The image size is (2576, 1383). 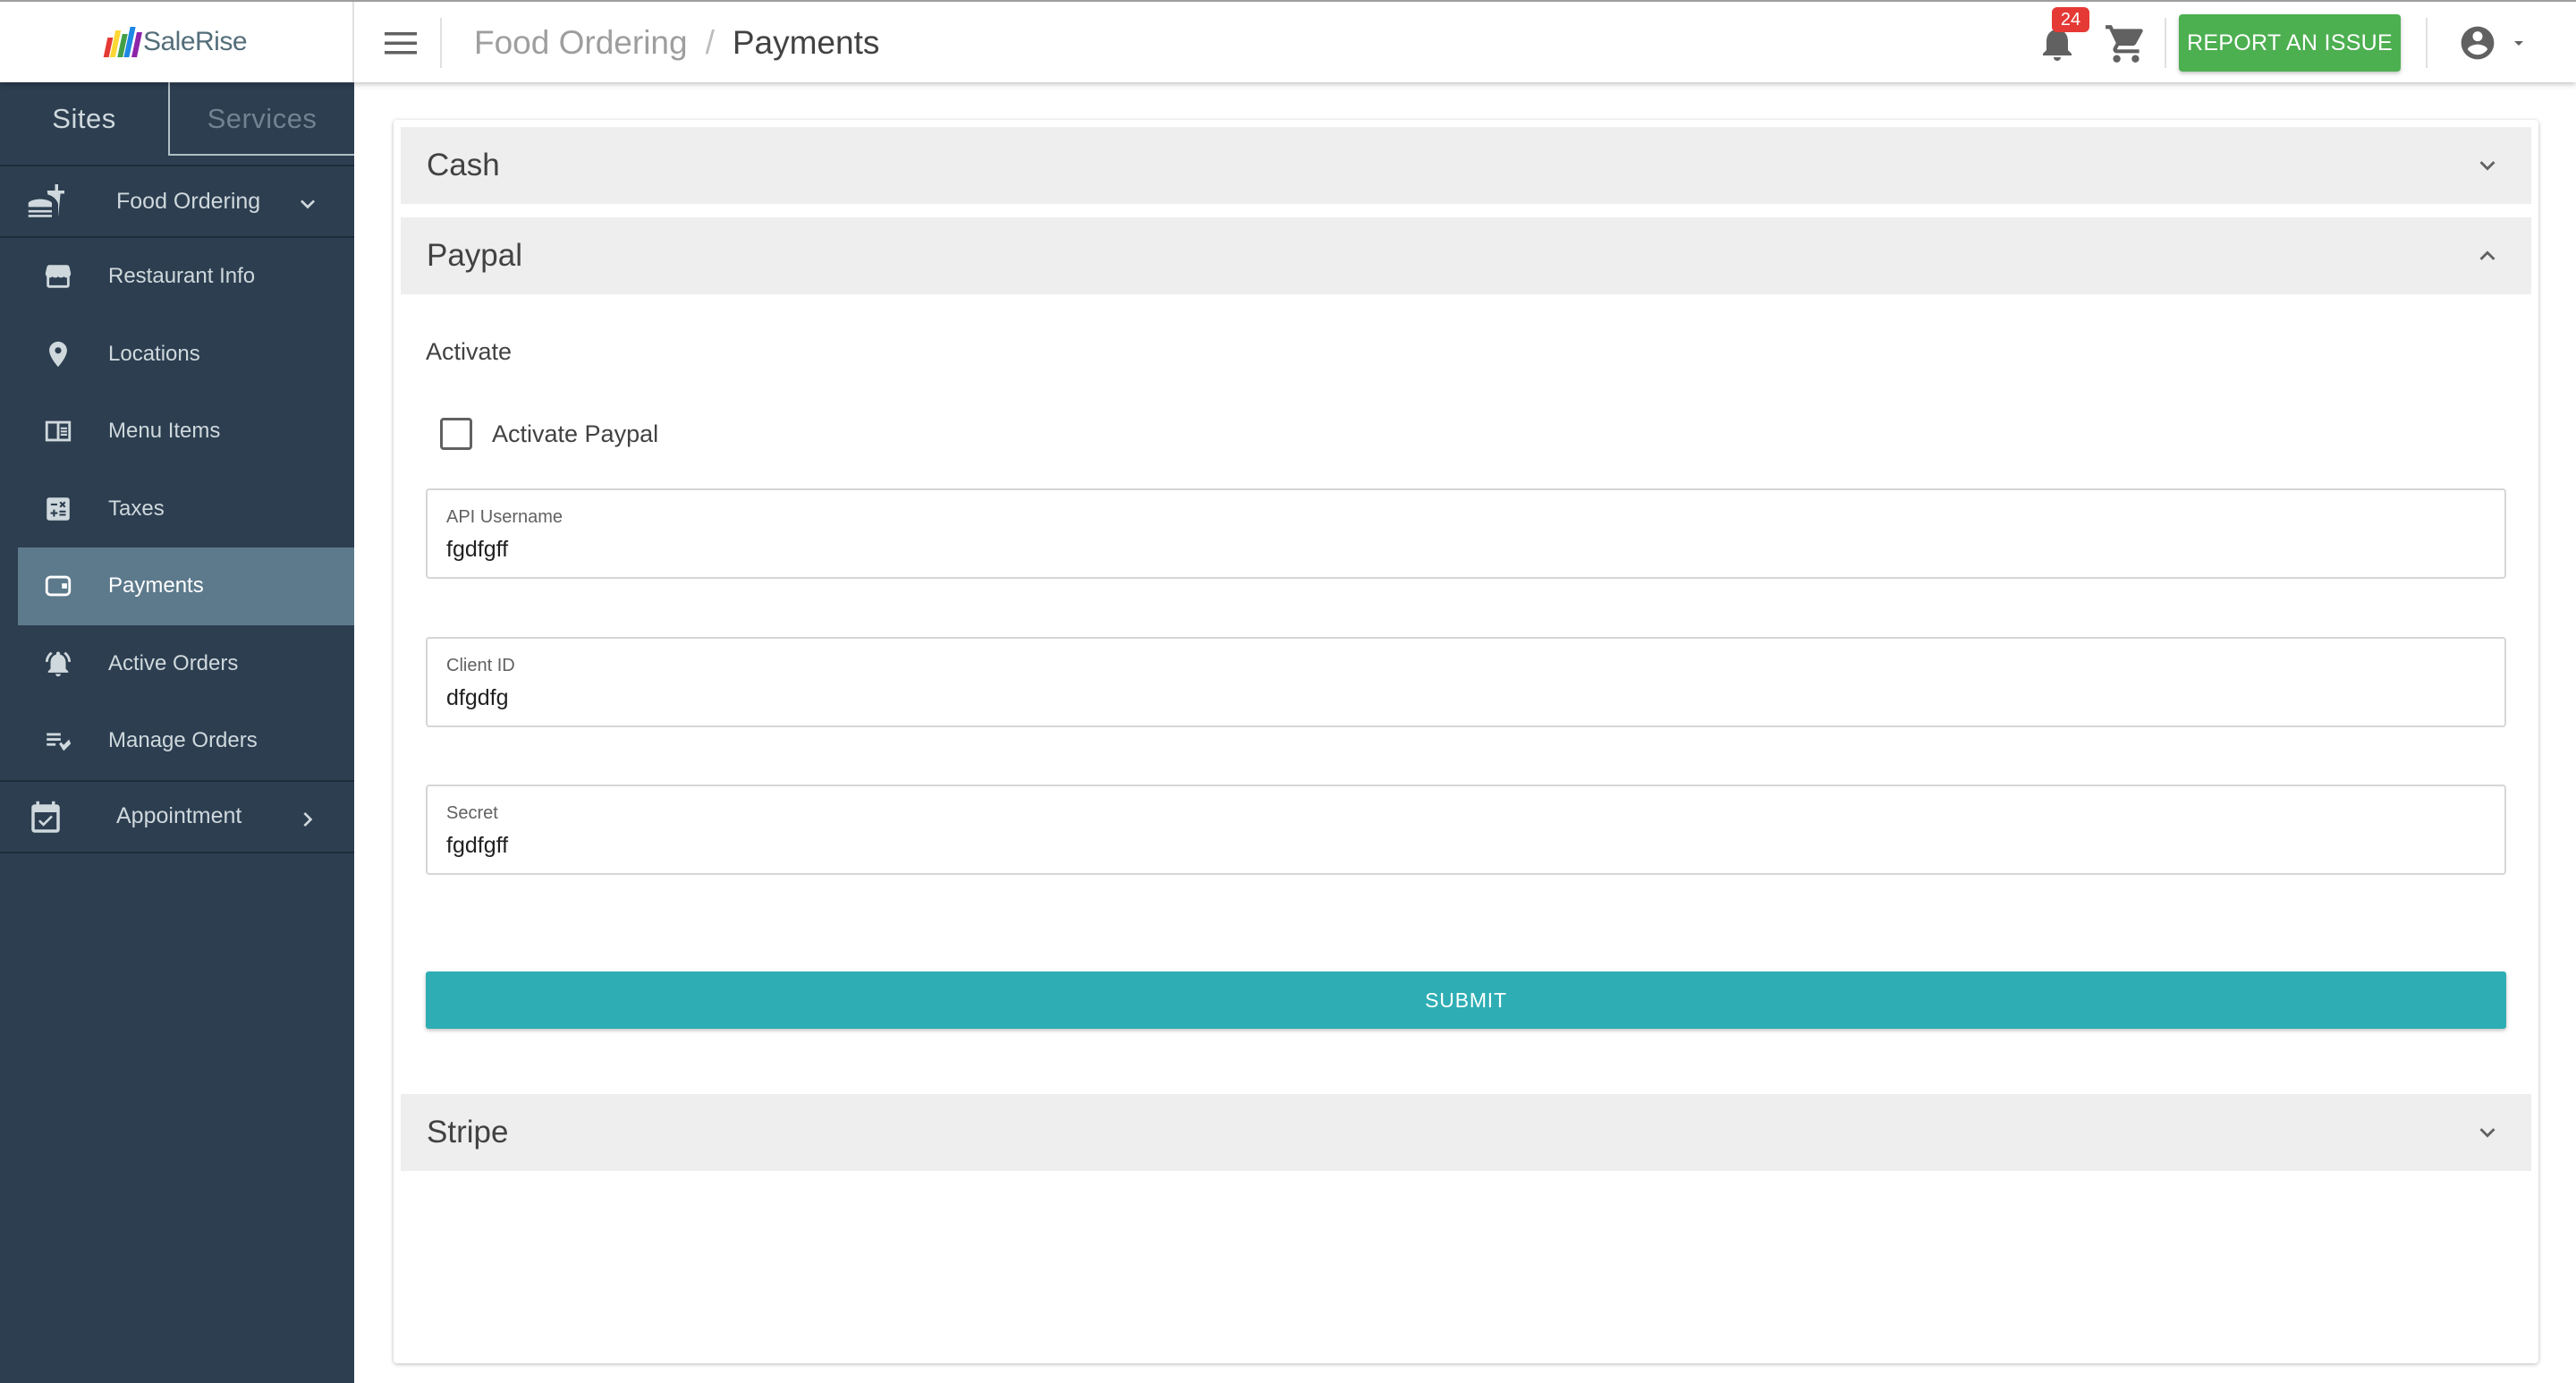 I want to click on caret-down-icon, so click(x=2518, y=43).